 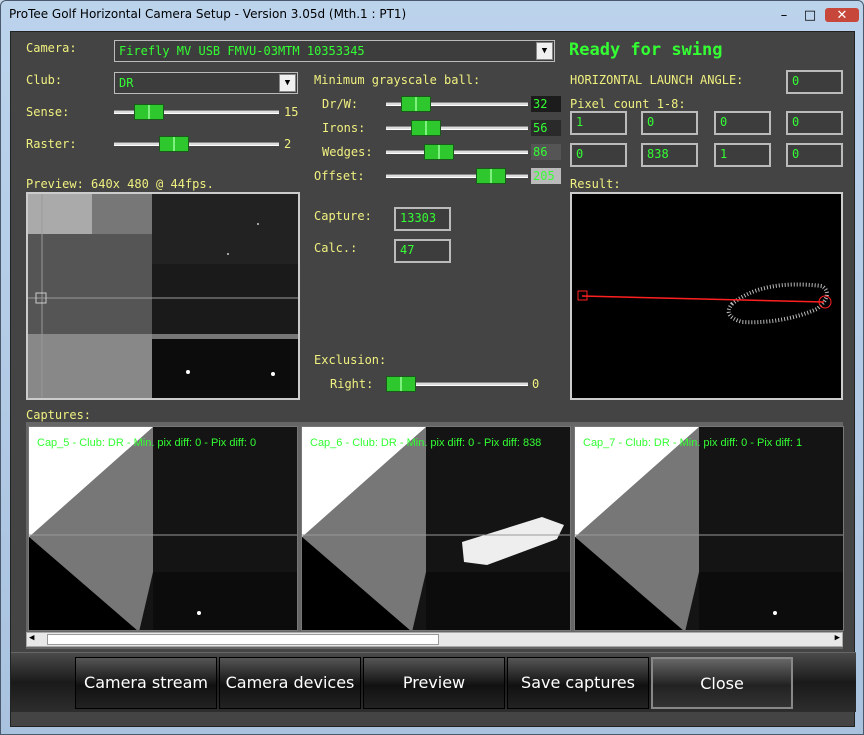 I want to click on result-trajectory-plot, so click(x=706, y=296).